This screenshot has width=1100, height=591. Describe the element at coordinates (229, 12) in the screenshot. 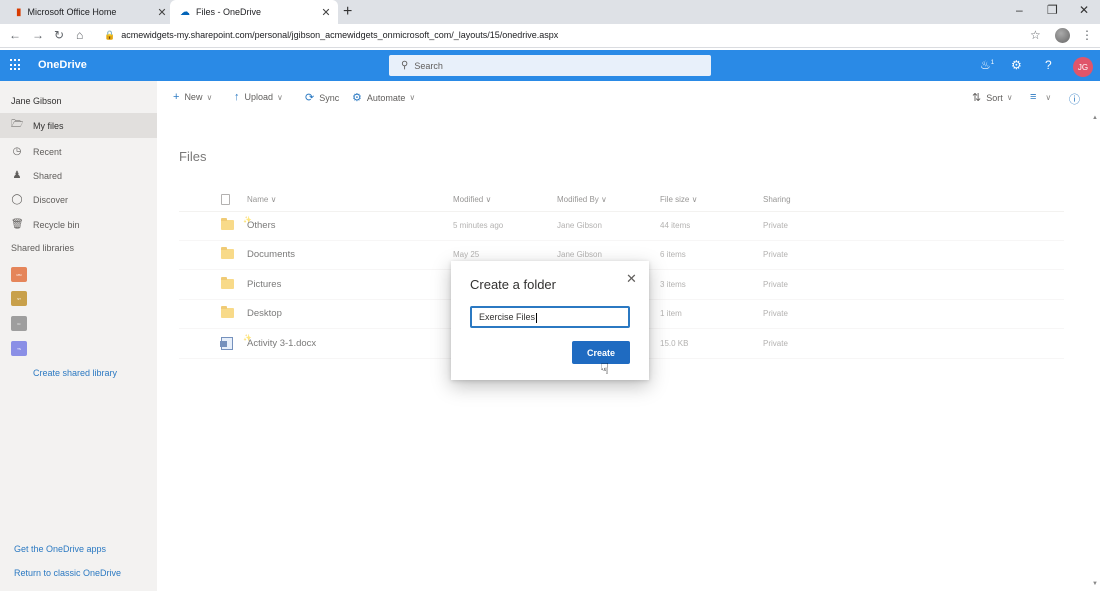

I see `tab-title: Files - OneDrive` at that location.